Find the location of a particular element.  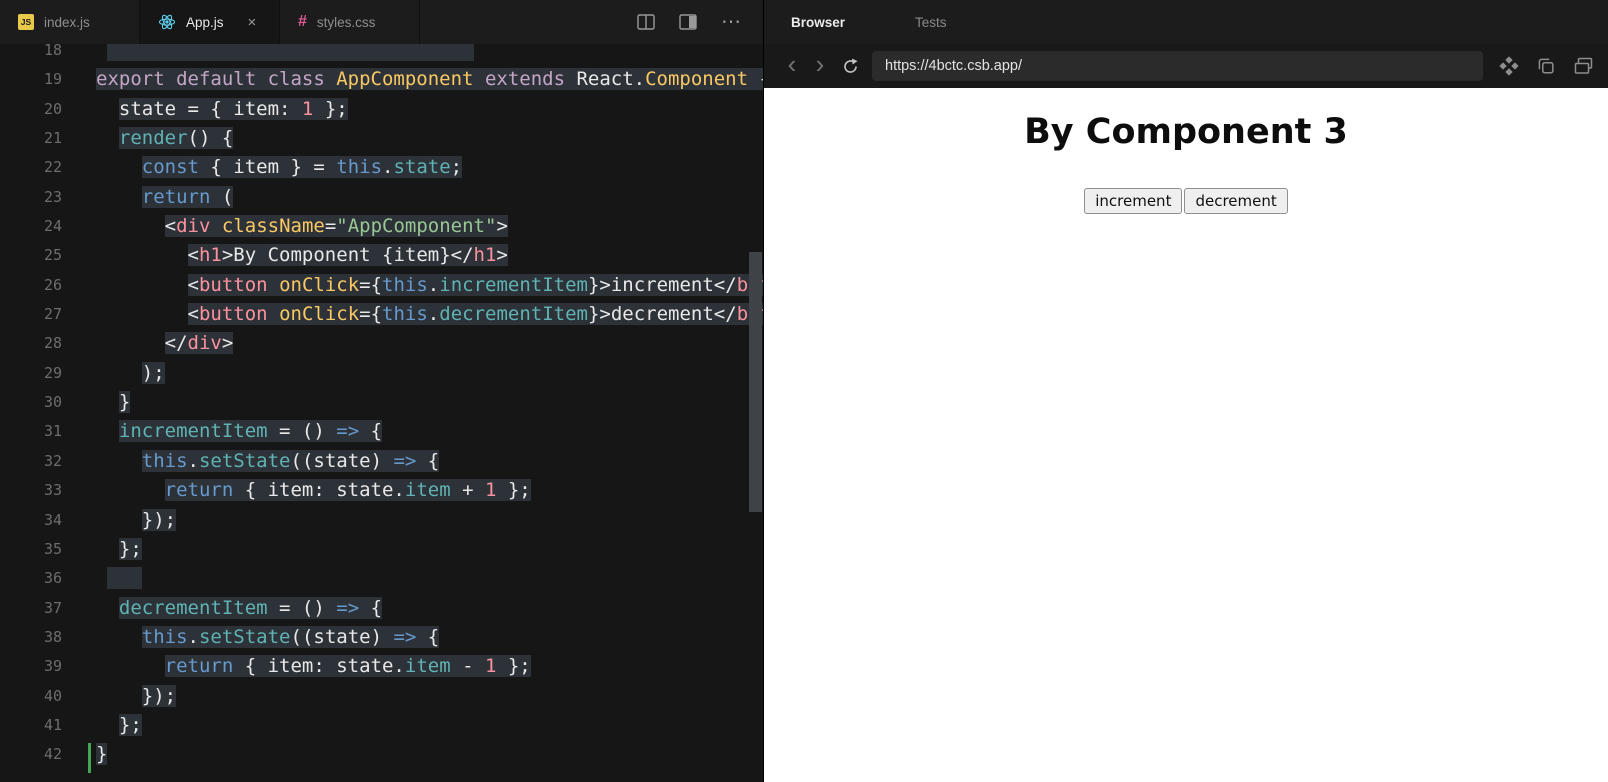

line-number: 29 is located at coordinates (31, 373).